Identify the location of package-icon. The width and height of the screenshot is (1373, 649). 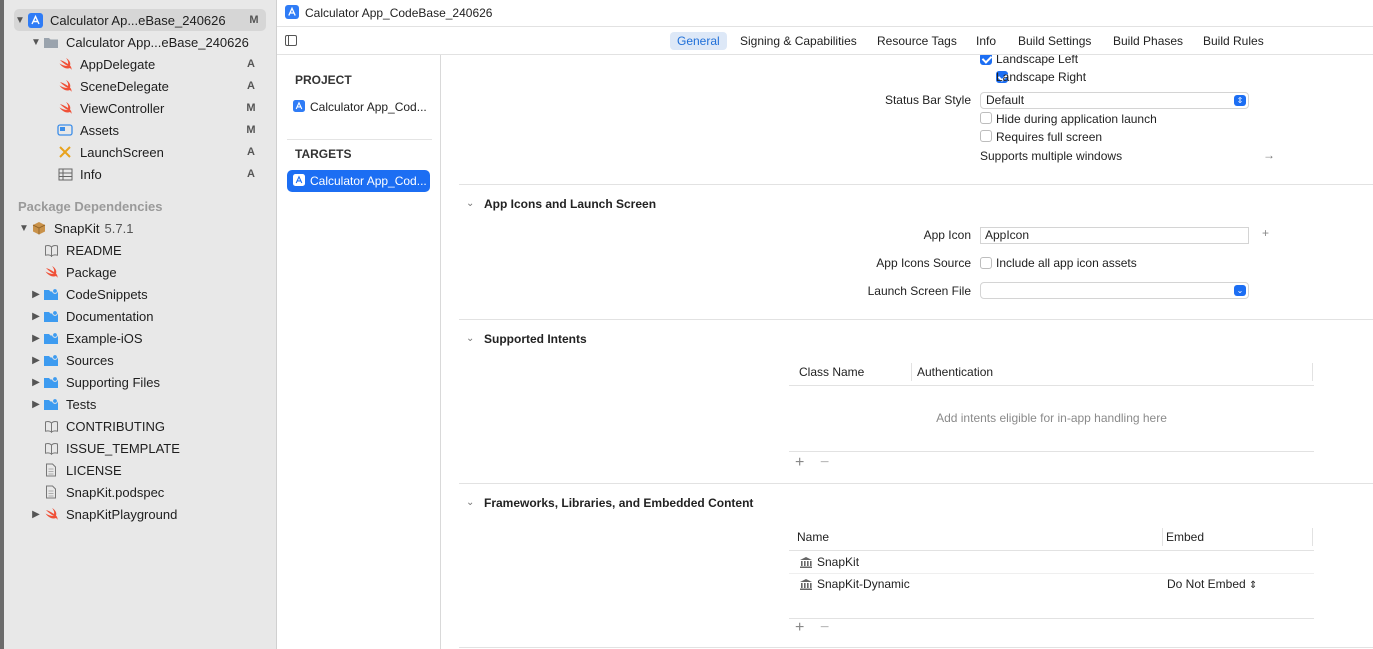
(39, 228).